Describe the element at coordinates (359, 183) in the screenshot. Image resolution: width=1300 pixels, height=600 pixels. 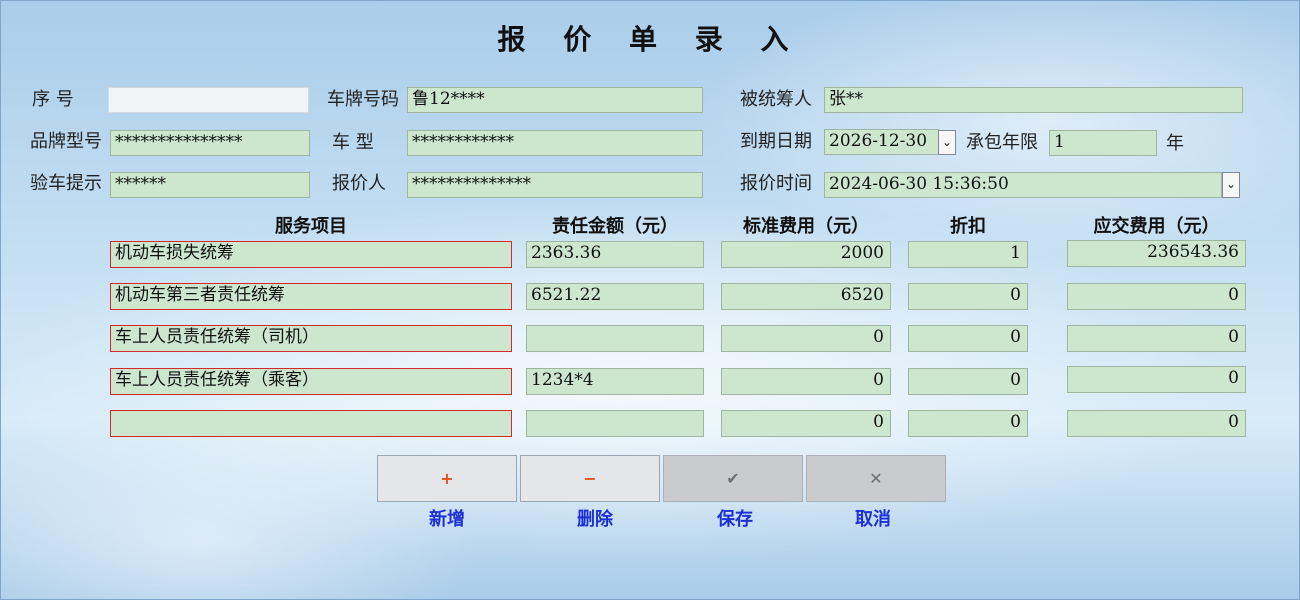
I see `quoter-label: 报价人` at that location.